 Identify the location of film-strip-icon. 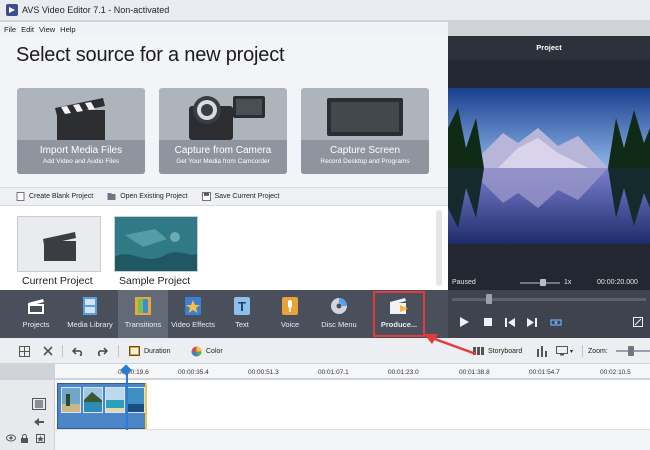
(134, 351).